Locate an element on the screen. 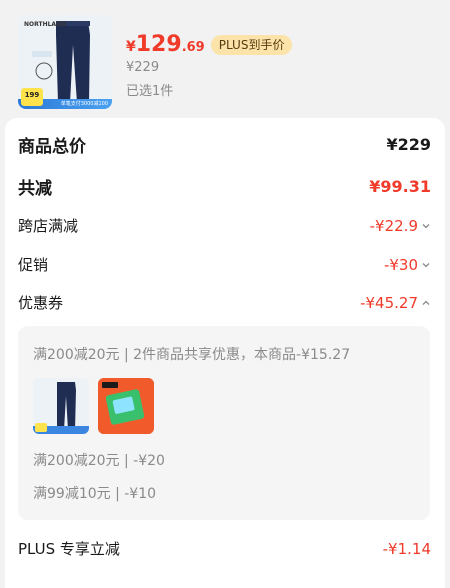  total-label: 商品总价 is located at coordinates (52, 147).